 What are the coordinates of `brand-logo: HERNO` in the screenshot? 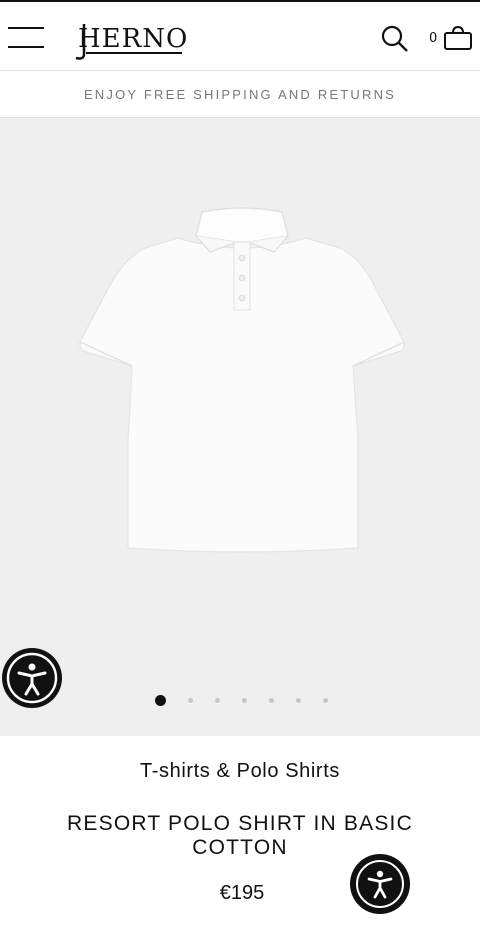 It's located at (130, 37).